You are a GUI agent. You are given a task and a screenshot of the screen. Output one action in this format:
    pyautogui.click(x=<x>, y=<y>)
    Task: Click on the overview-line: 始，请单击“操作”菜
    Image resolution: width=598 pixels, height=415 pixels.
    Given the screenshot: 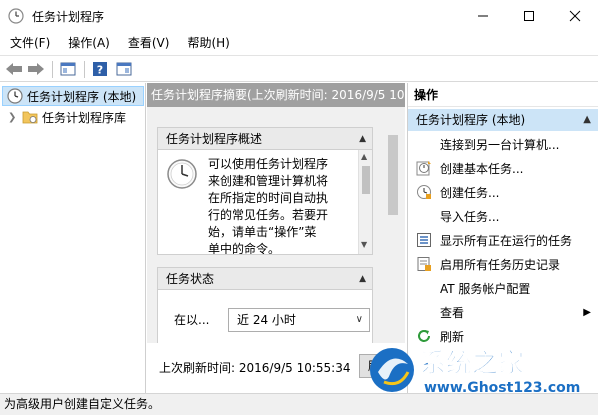 What is the action you would take?
    pyautogui.click(x=262, y=232)
    